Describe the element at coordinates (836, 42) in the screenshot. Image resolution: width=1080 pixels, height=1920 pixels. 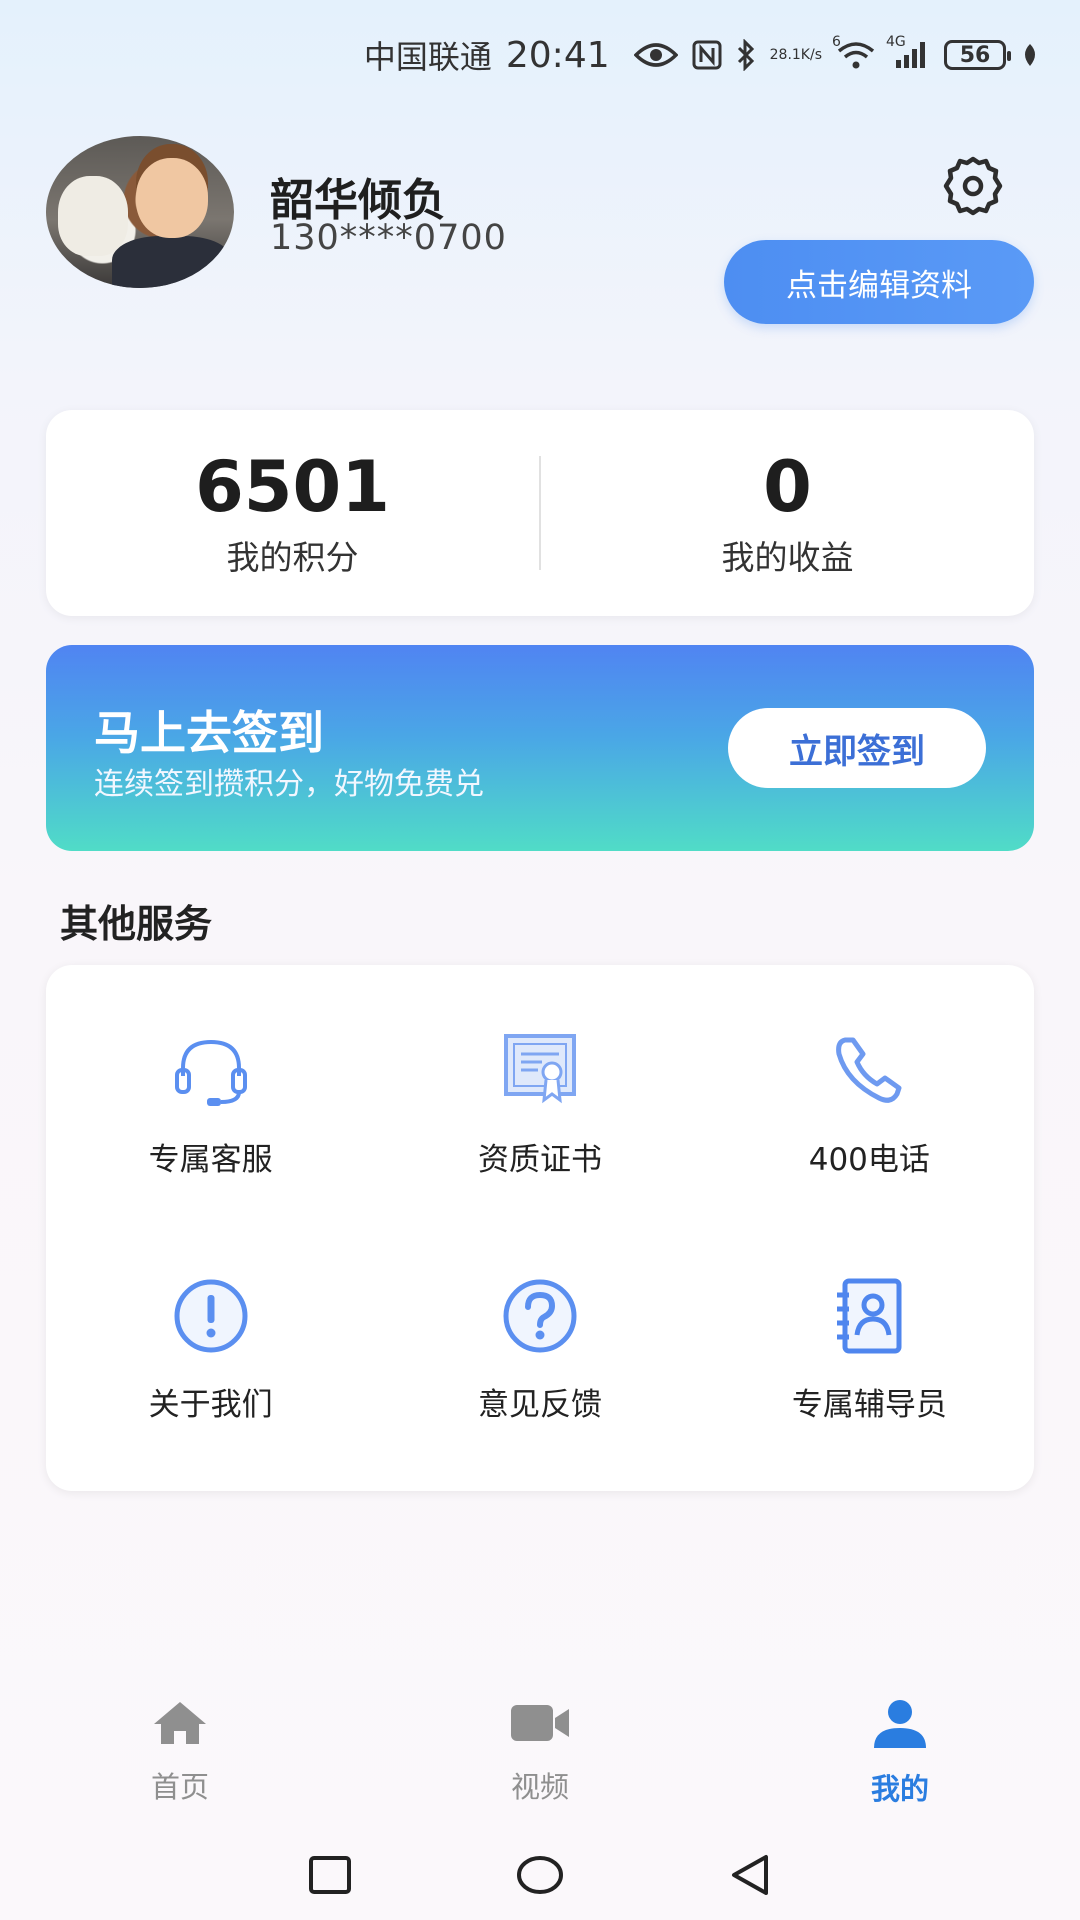
I see `wifi-badge: 6` at that location.